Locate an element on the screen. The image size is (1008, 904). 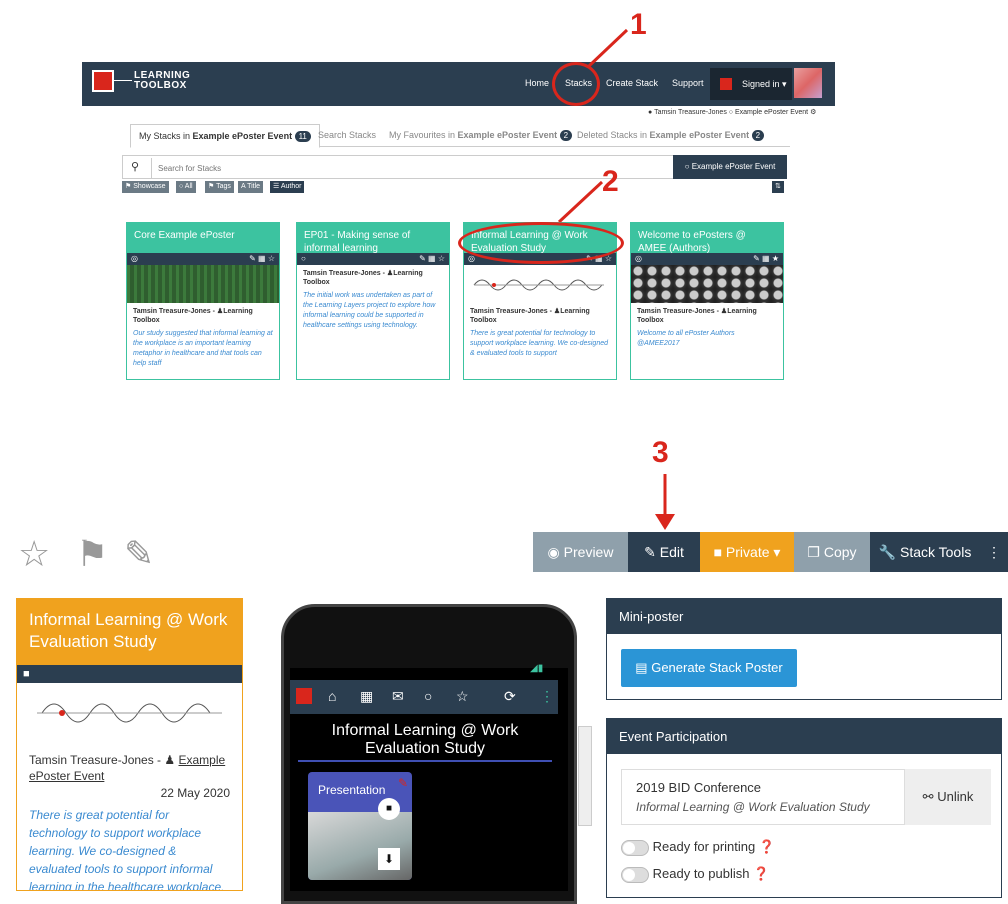
conference-name: 2019 BID Conference is located at coordinates (699, 787).